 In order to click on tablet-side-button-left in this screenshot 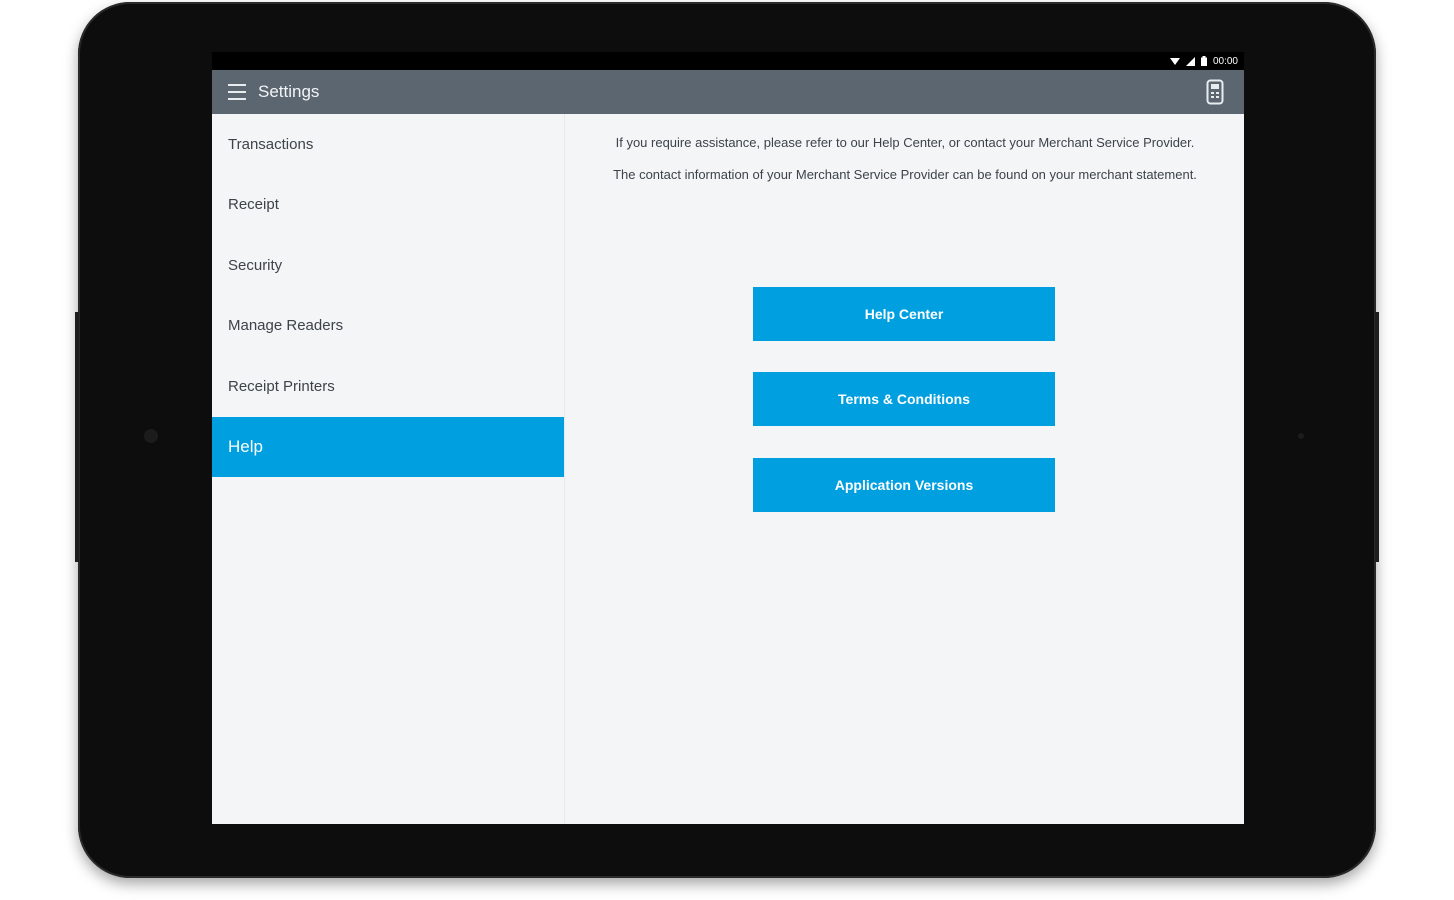, I will do `click(77, 437)`.